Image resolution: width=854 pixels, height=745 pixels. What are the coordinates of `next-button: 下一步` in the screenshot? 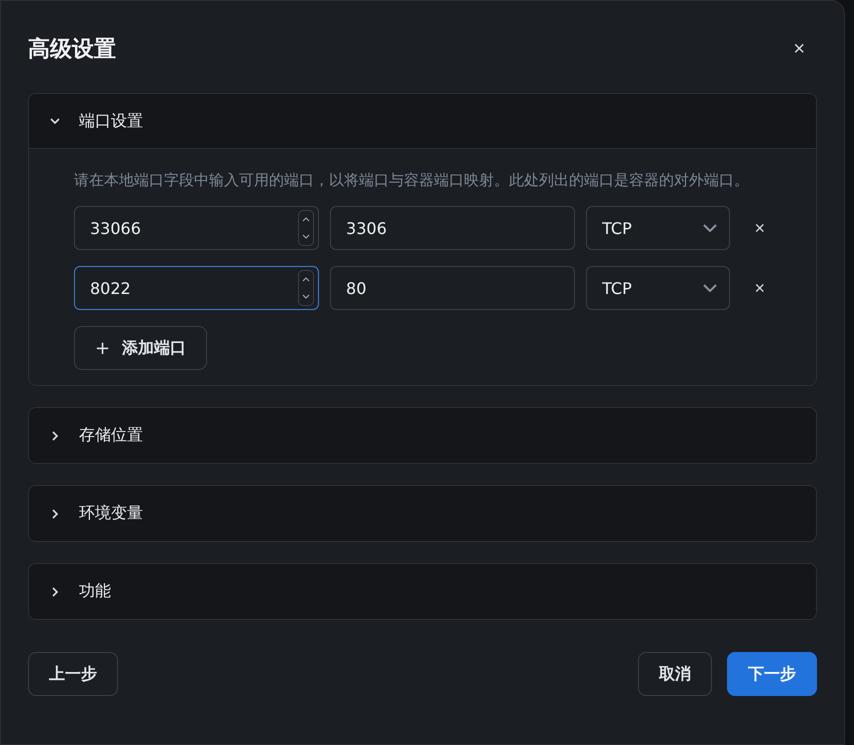 It's located at (772, 674).